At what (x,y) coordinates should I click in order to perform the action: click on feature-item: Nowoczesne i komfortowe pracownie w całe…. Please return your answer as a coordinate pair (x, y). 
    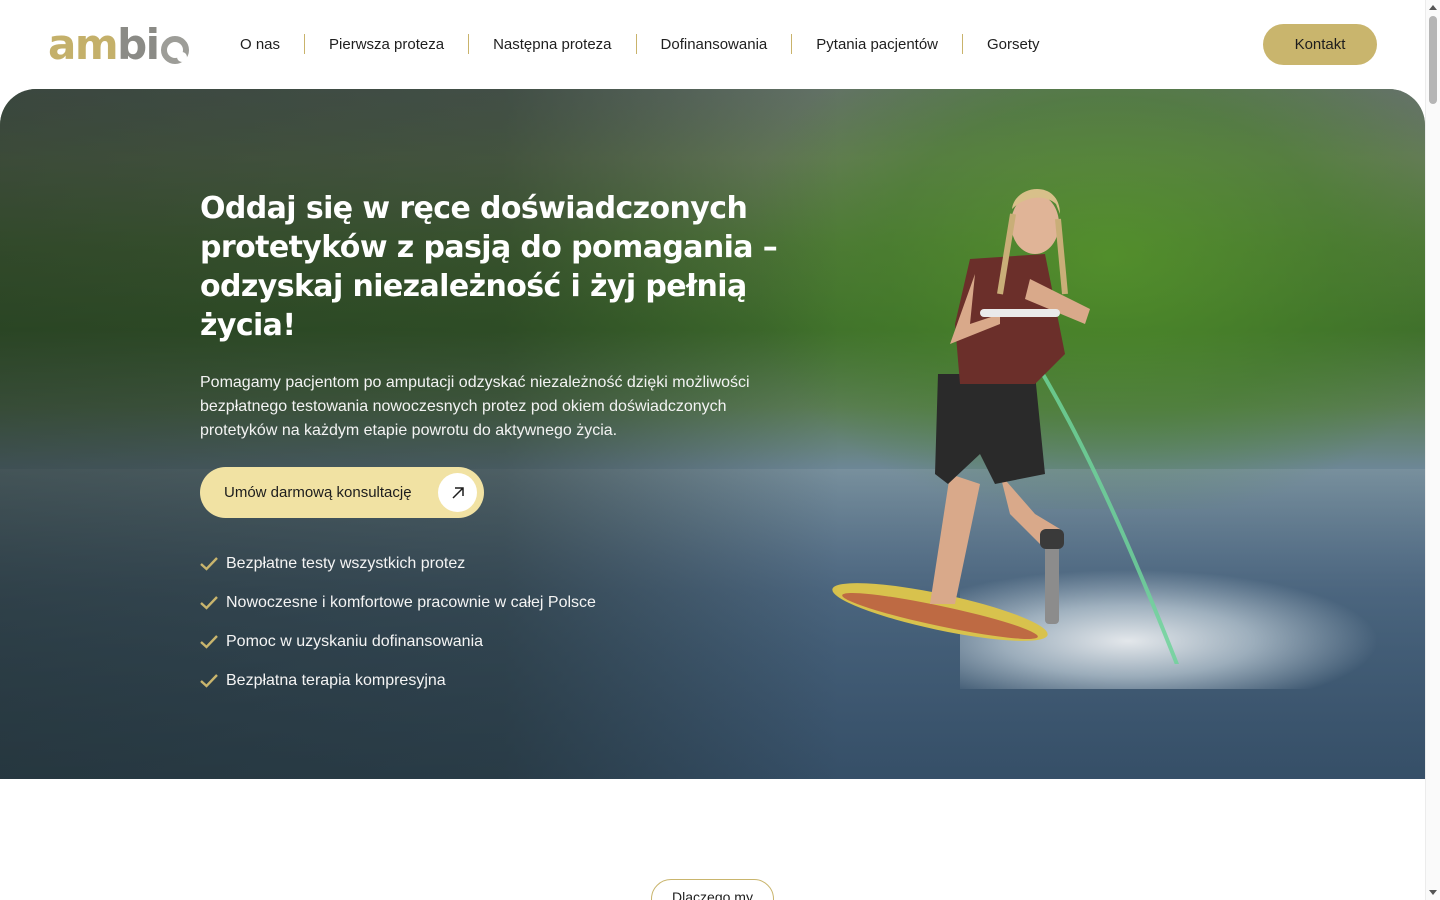
    Looking at the image, I should click on (500, 602).